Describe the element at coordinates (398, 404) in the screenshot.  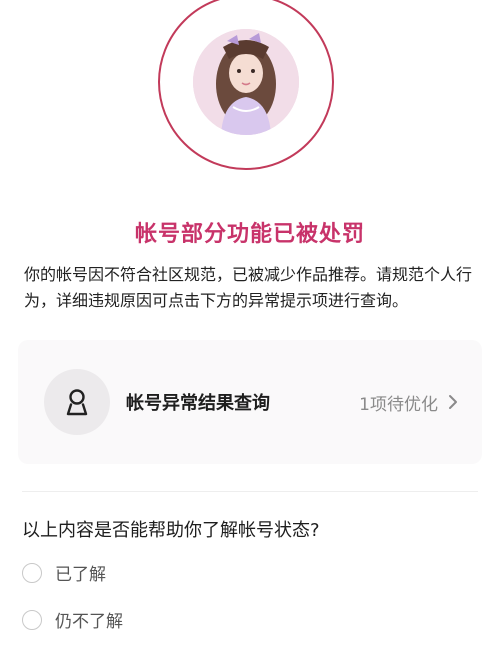
I see `card-status: 1项待优化` at that location.